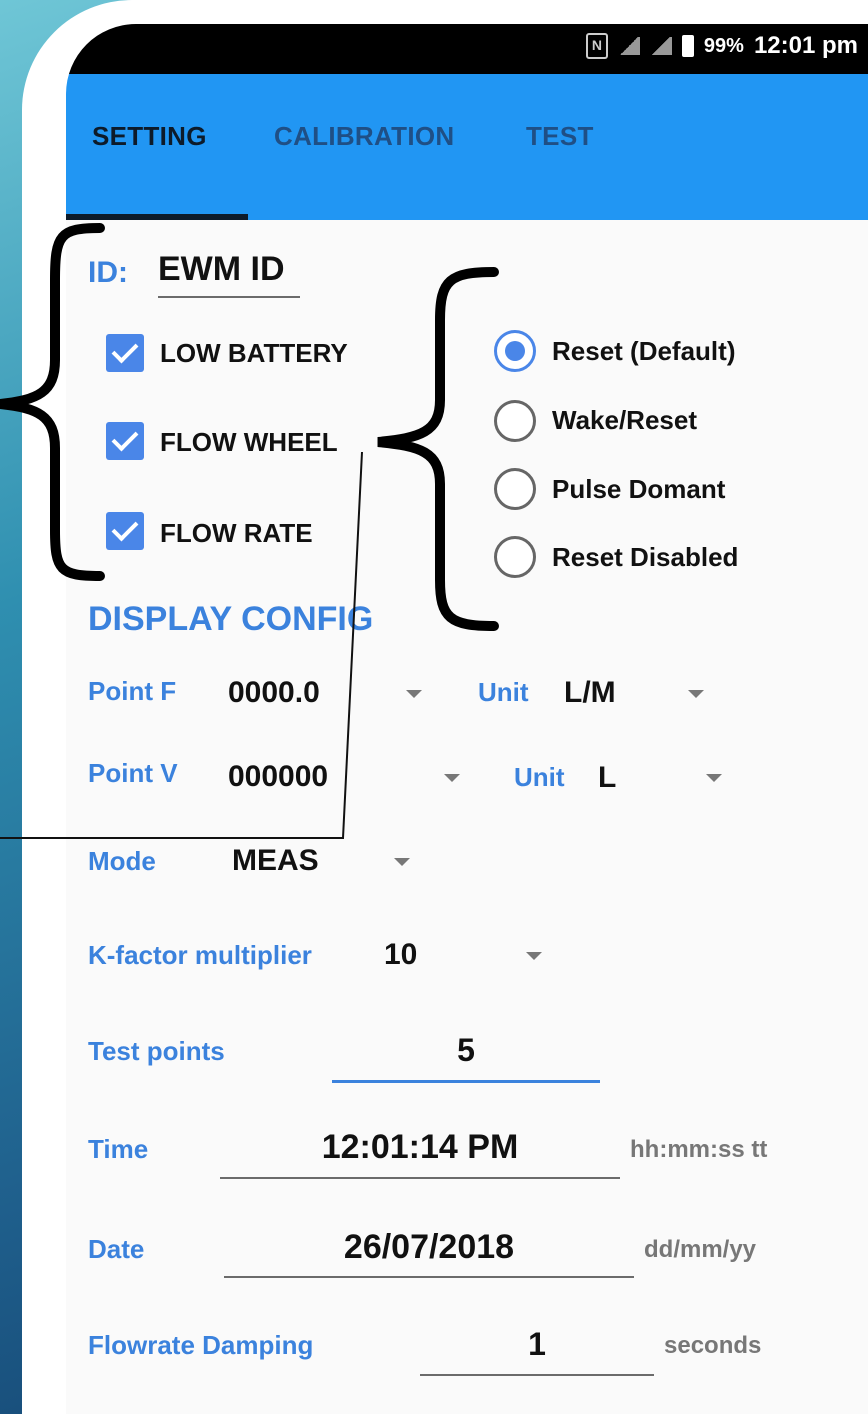 The image size is (868, 1414). I want to click on flow-rate-checkbox, so click(125, 531).